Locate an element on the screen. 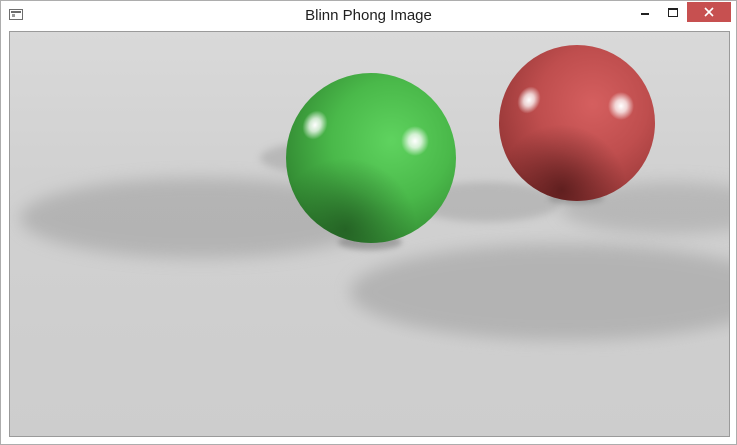  minimize-button is located at coordinates (645, 12).